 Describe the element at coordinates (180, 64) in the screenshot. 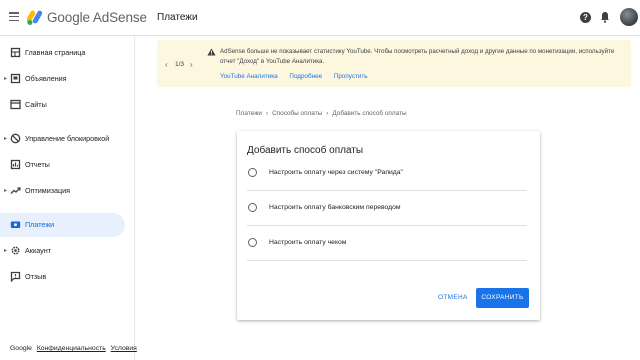

I see `banner-counter: 1/3` at that location.